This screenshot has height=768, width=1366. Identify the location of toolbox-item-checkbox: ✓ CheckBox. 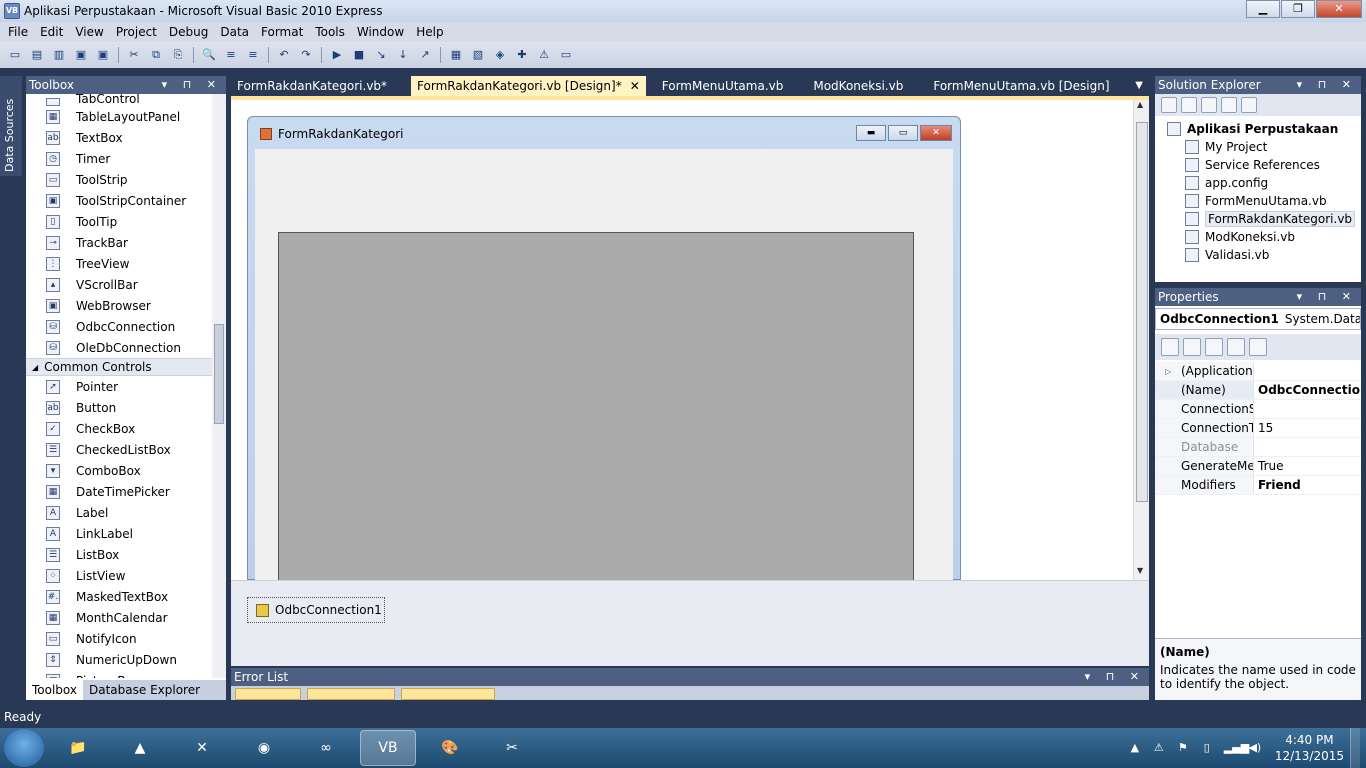
(119, 428).